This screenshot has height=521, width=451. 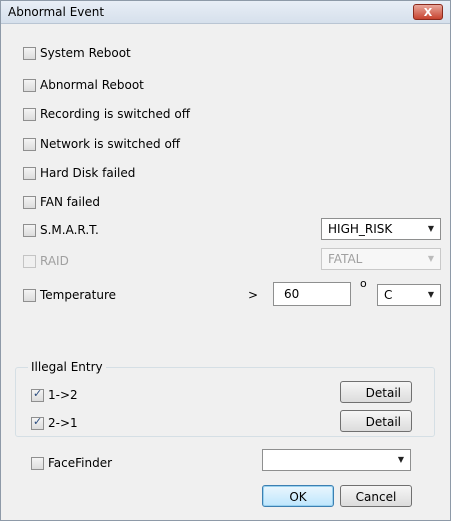 I want to click on fan-failed-checkbox, so click(x=29, y=202).